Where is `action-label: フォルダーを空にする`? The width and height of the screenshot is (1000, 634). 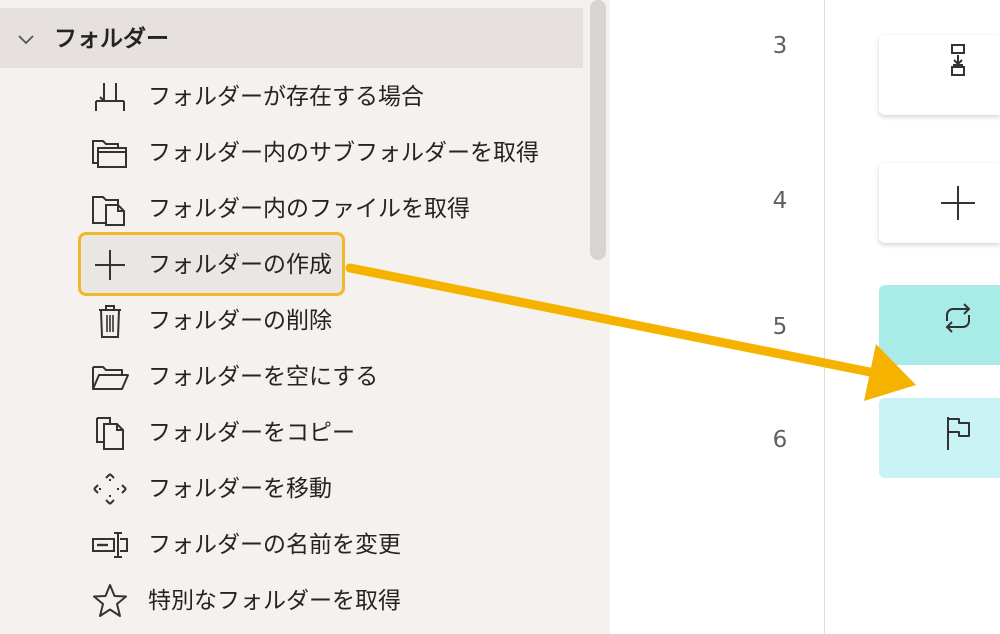 action-label: フォルダーを空にする is located at coordinates (263, 377).